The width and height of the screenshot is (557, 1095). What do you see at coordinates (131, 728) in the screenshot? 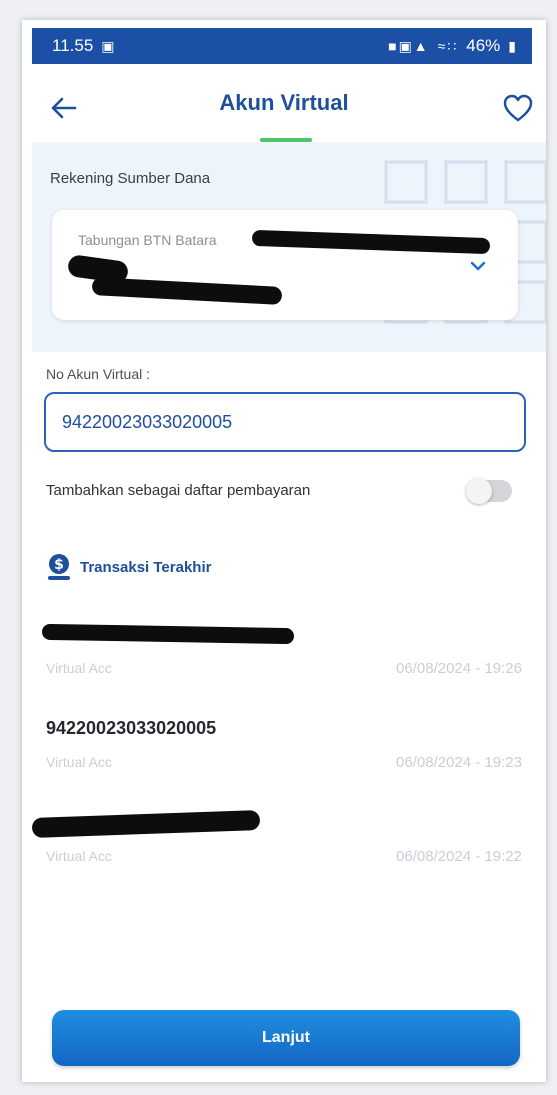
I see `transaction-number: 94220023033020005` at bounding box center [131, 728].